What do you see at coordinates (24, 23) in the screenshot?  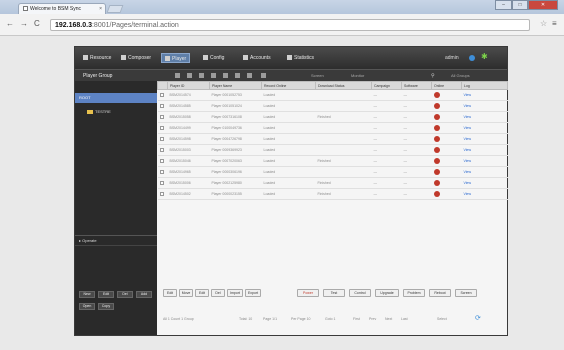 I see `forward-icon: →` at bounding box center [24, 23].